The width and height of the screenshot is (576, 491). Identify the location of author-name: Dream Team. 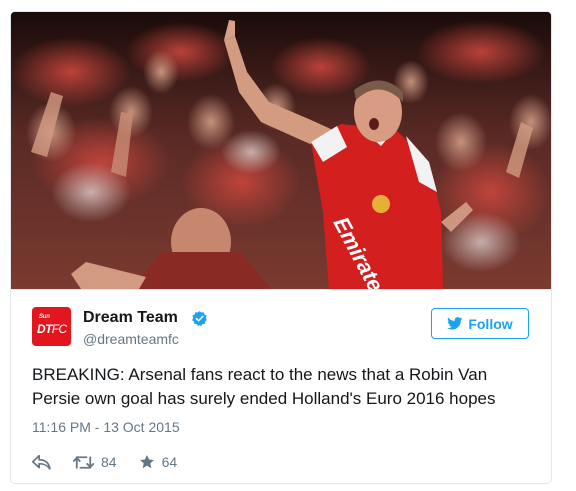
(130, 318).